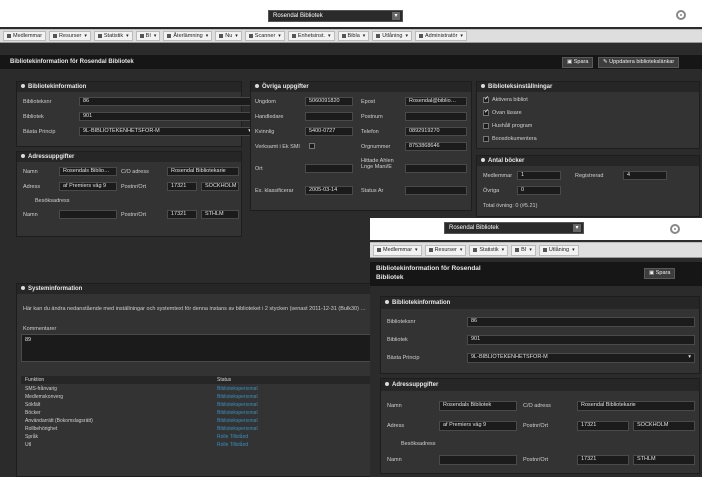  What do you see at coordinates (25, 36) in the screenshot?
I see `menu-item: Medlemmar` at bounding box center [25, 36].